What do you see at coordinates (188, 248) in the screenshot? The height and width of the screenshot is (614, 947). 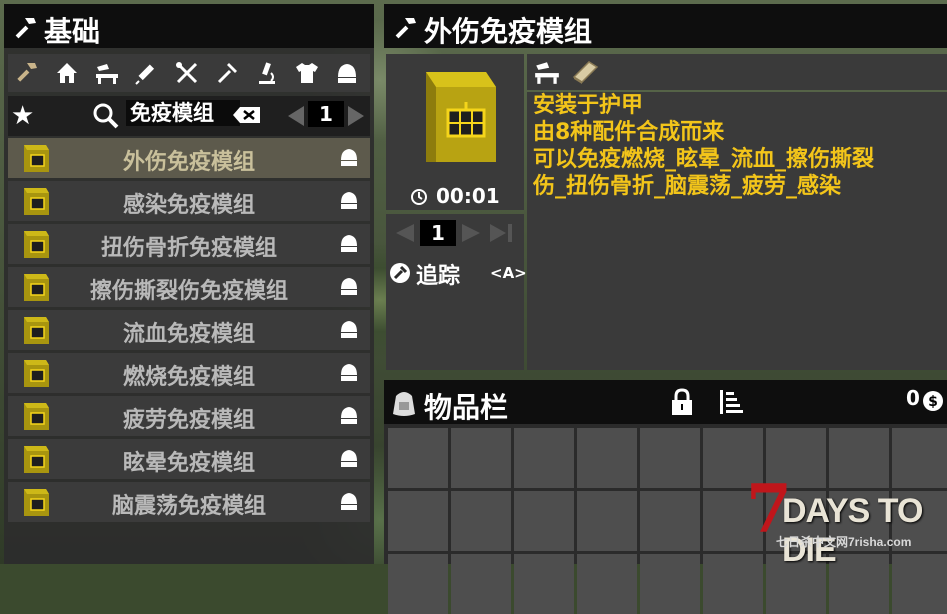 I see `recipe-label: 扭伤骨折免疫模组` at bounding box center [188, 248].